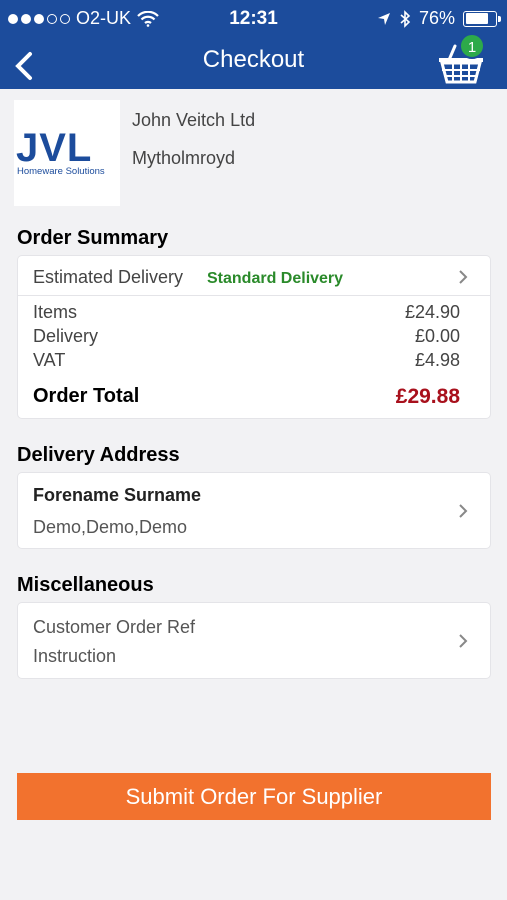 The image size is (507, 900). Describe the element at coordinates (86, 396) in the screenshot. I see `order-total-label: Order Total` at that location.